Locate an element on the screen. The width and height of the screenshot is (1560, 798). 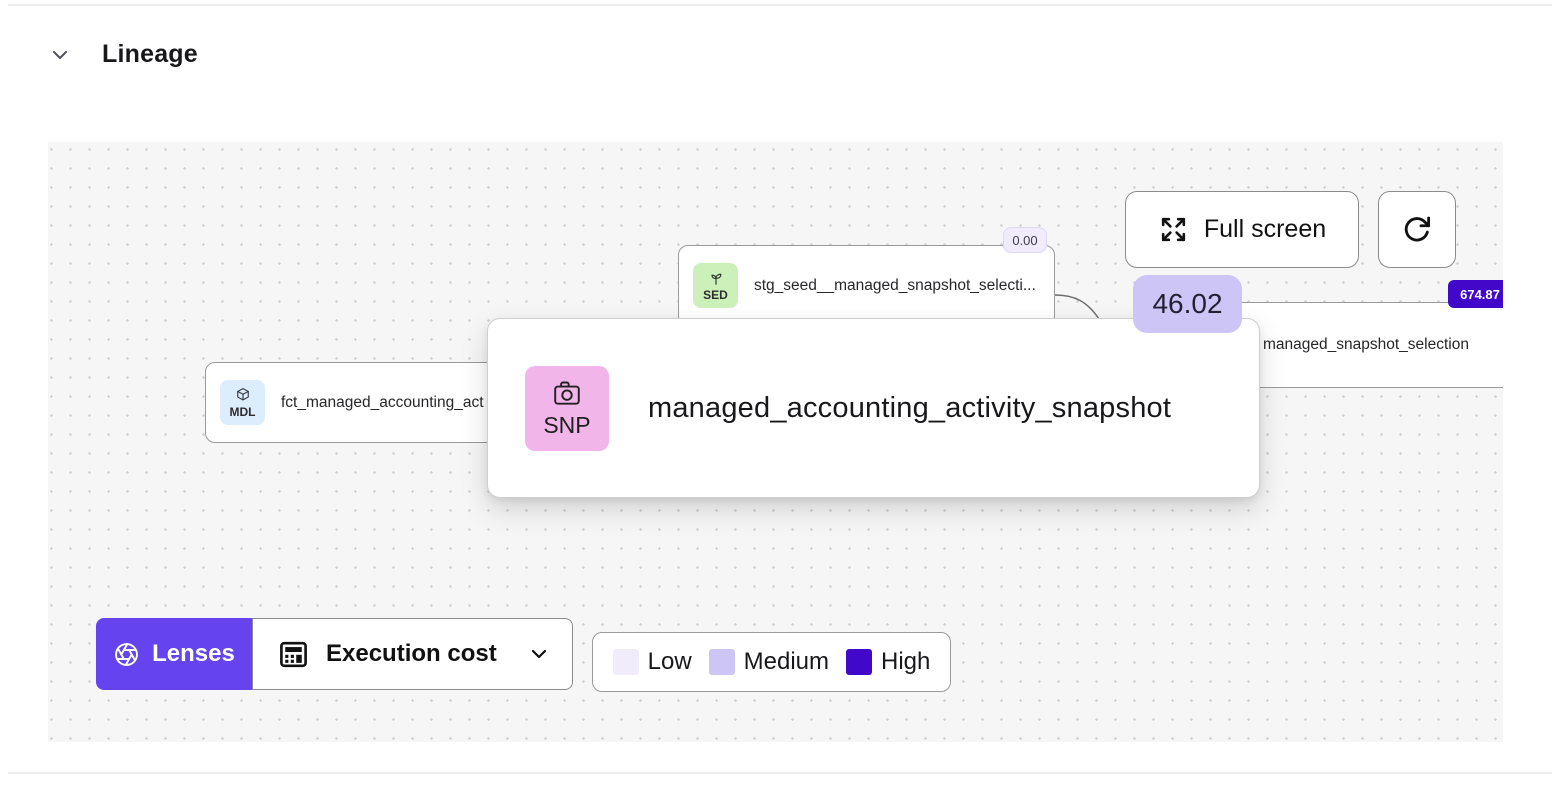
seed-type-badge: SED is located at coordinates (715, 285).